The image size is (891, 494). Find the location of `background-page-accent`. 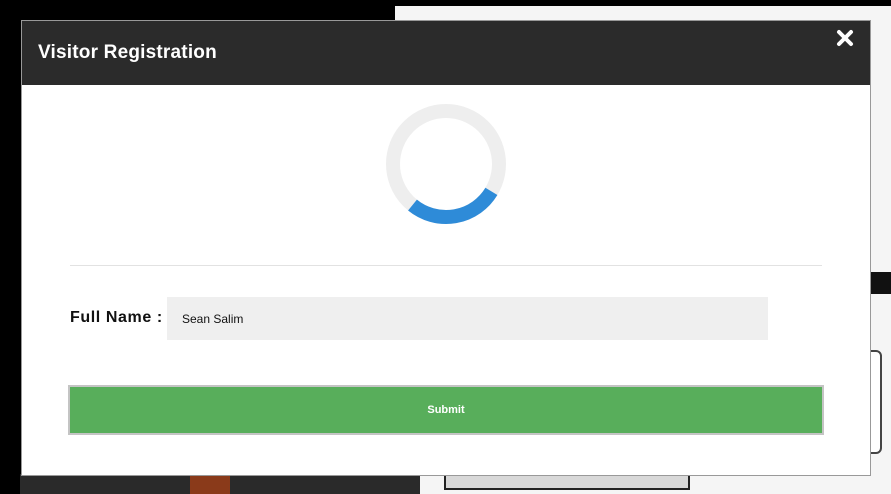

background-page-accent is located at coordinates (210, 484).